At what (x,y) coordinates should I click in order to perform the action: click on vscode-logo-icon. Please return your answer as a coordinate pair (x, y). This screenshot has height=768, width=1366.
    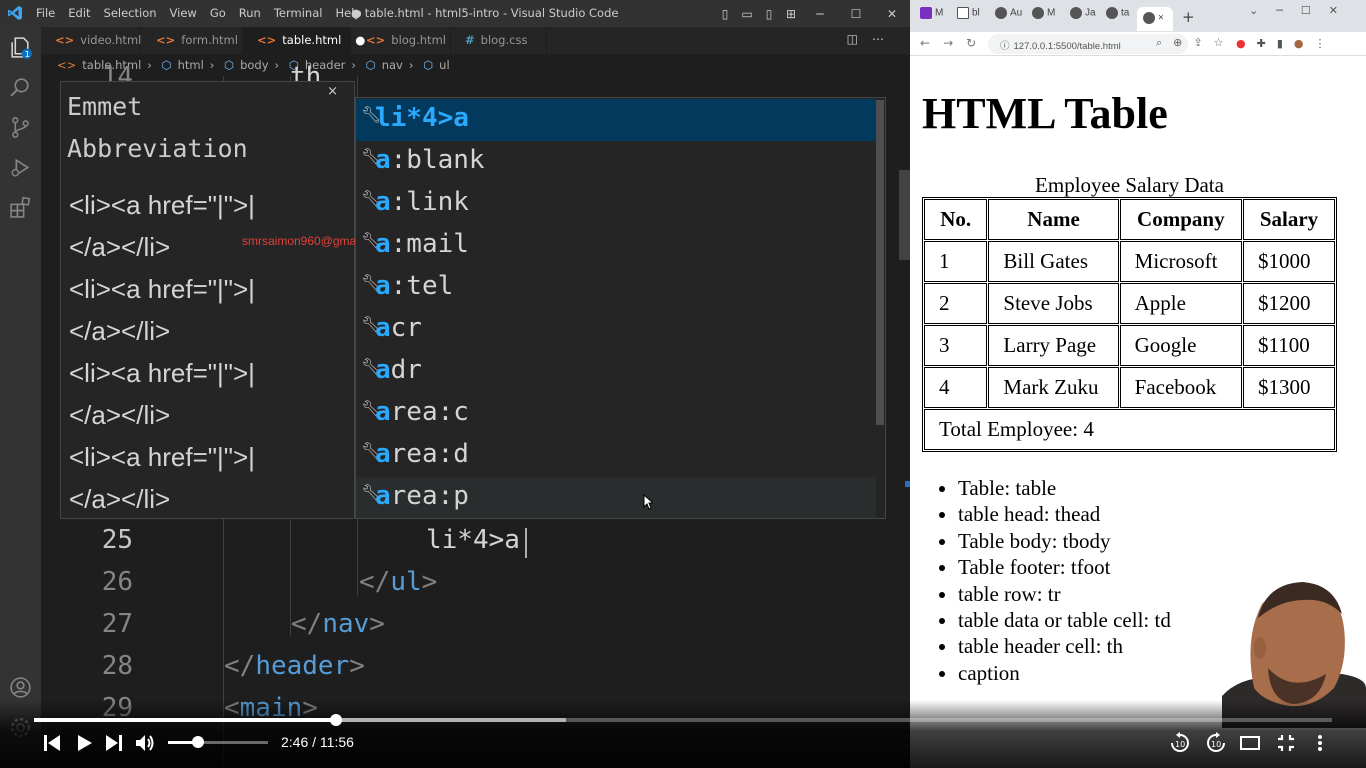
    Looking at the image, I should click on (15, 13).